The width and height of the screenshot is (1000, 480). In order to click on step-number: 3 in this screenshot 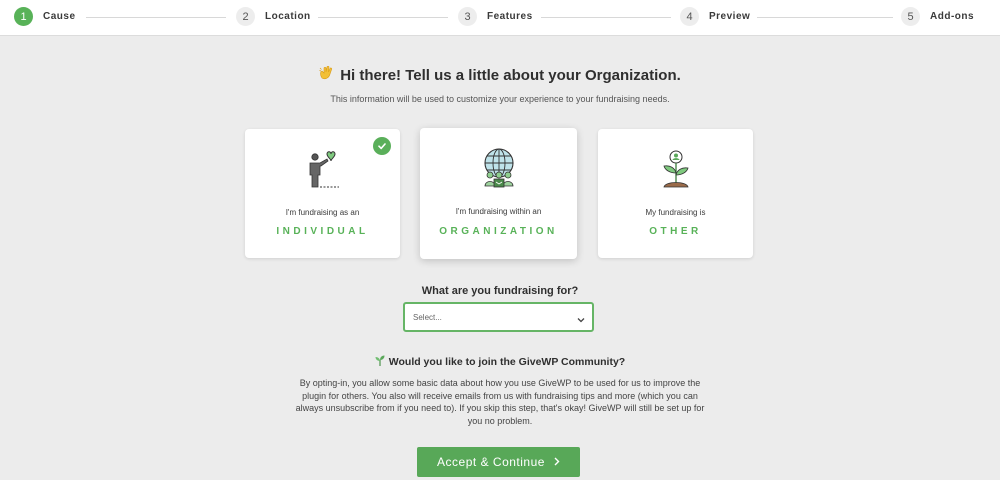, I will do `click(467, 16)`.